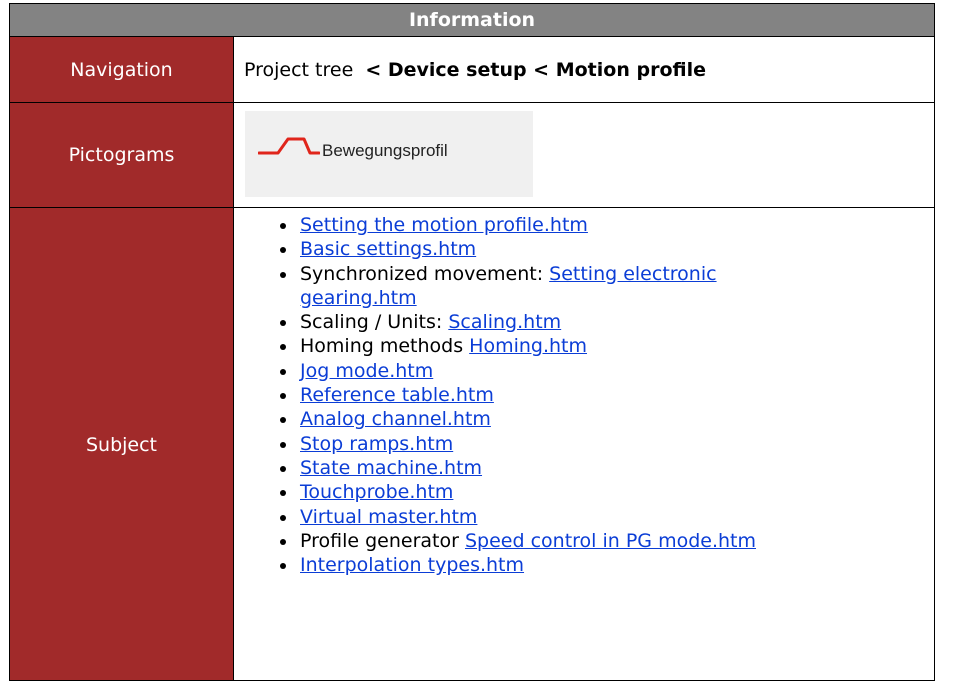 This screenshot has width=954, height=681. What do you see at coordinates (610, 541) in the screenshot?
I see `subject-link: Speed control in PG mode.htm` at bounding box center [610, 541].